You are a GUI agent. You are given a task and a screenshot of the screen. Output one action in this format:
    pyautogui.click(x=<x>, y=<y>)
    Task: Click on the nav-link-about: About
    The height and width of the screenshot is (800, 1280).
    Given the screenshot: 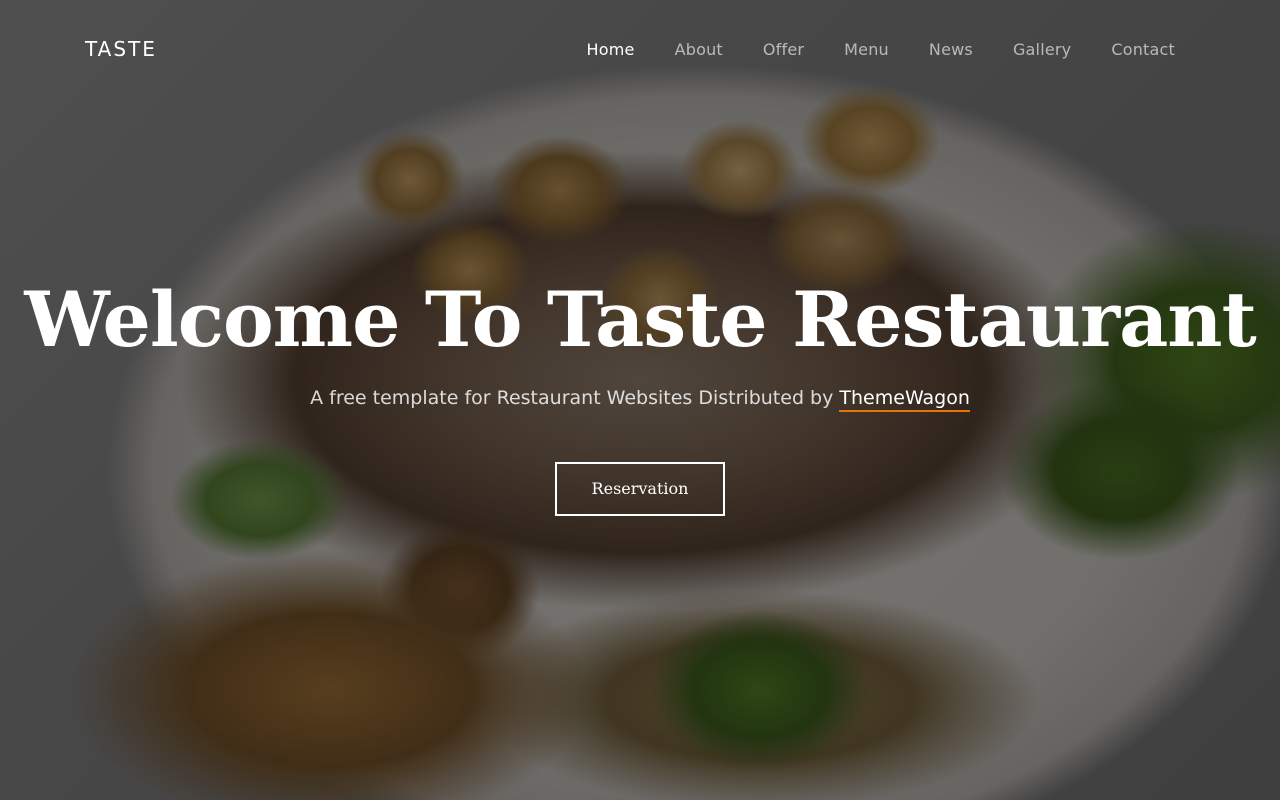 What is the action you would take?
    pyautogui.click(x=699, y=49)
    